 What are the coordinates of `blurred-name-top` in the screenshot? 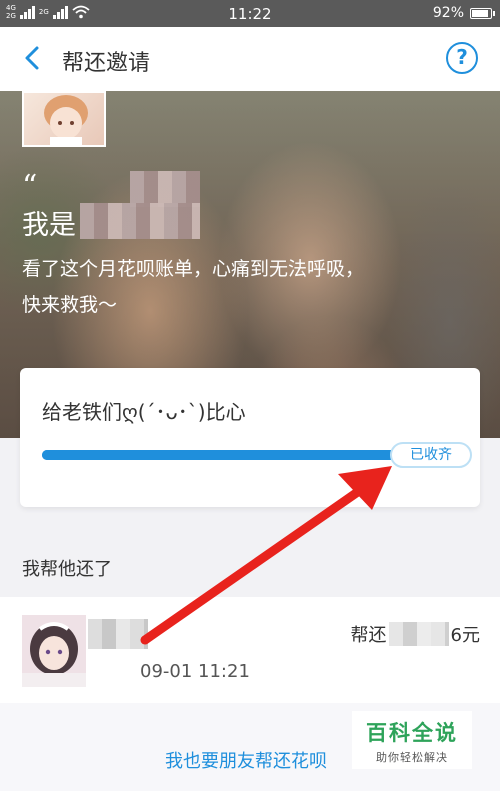 It's located at (165, 189).